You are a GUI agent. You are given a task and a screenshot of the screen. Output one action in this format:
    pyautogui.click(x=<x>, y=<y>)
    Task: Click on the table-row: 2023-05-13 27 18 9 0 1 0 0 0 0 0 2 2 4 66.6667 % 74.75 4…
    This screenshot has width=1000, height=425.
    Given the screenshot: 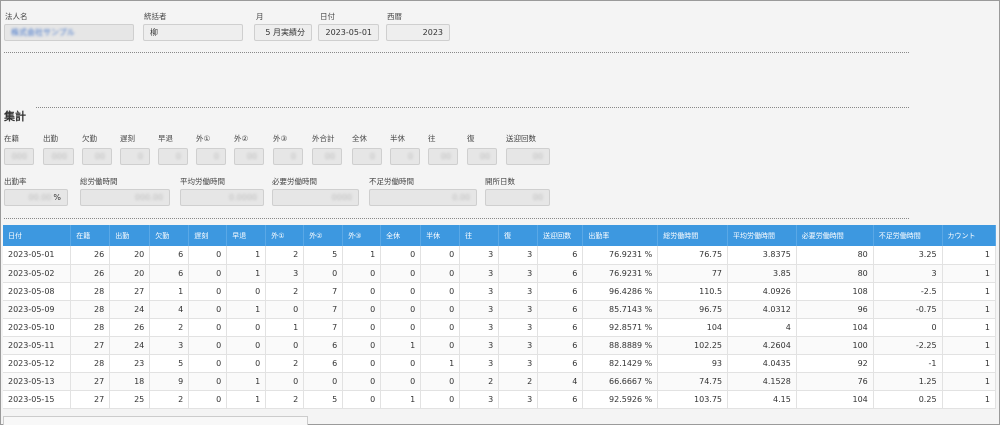 What is the action you would take?
    pyautogui.click(x=500, y=381)
    